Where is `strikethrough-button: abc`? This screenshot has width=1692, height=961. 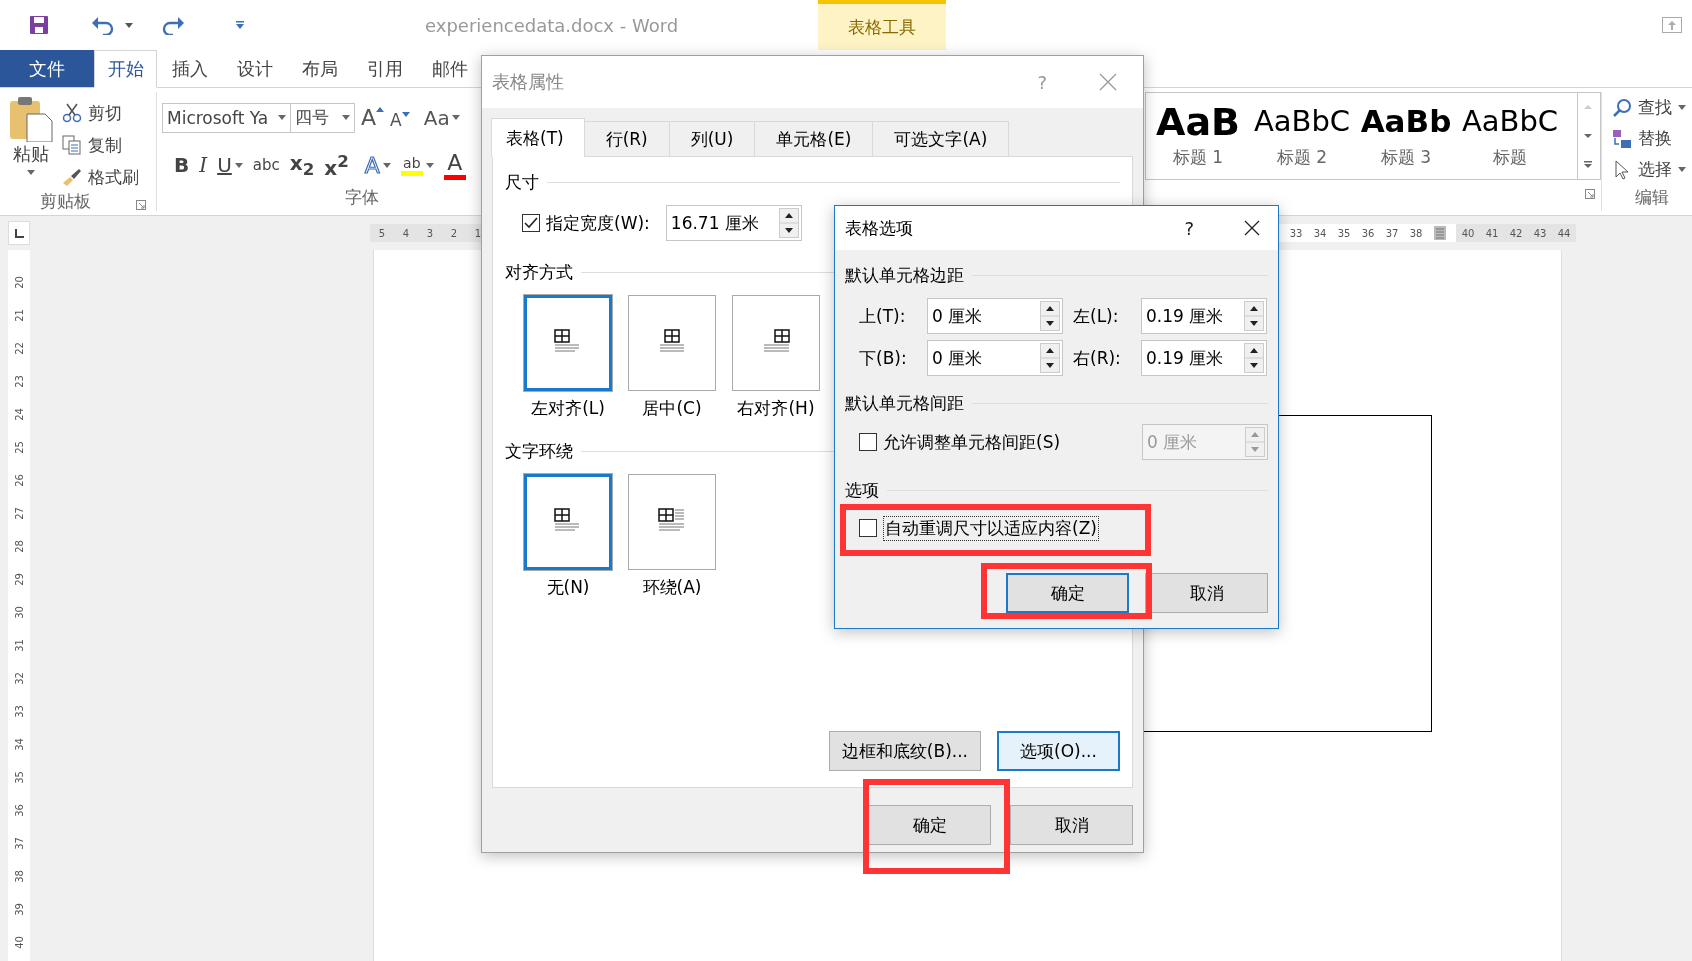 strikethrough-button: abc is located at coordinates (266, 165).